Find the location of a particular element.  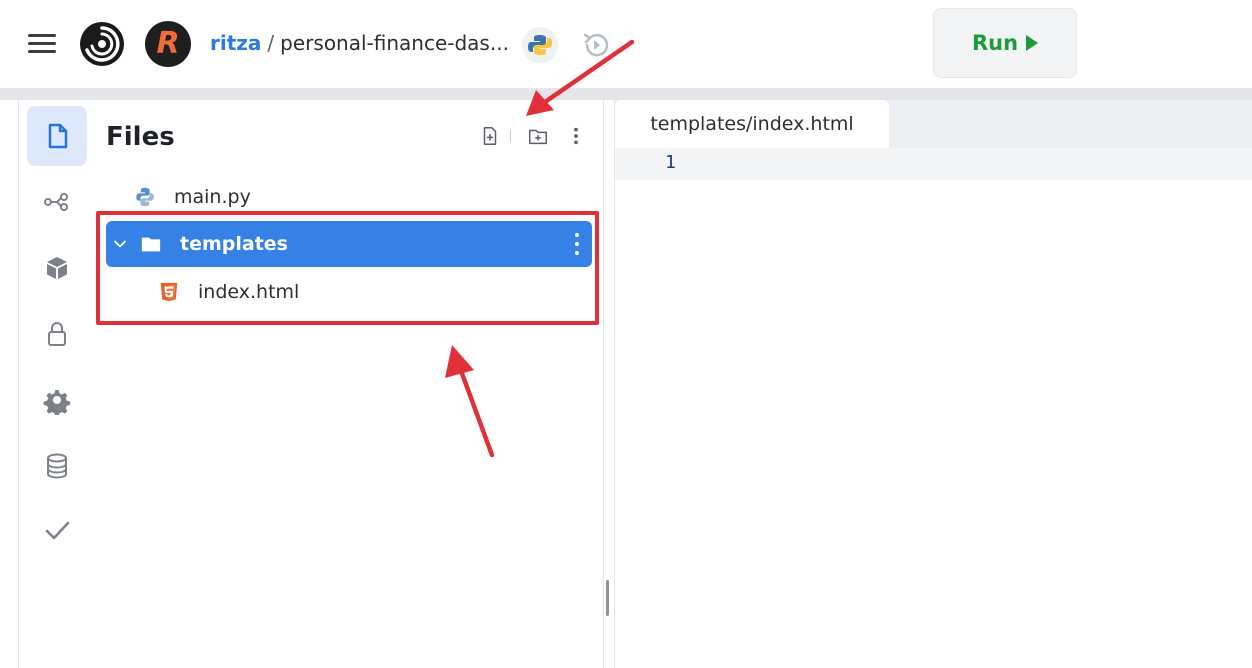

top-bar: R ritza / personal-finance-das... Run is located at coordinates (626, 44).